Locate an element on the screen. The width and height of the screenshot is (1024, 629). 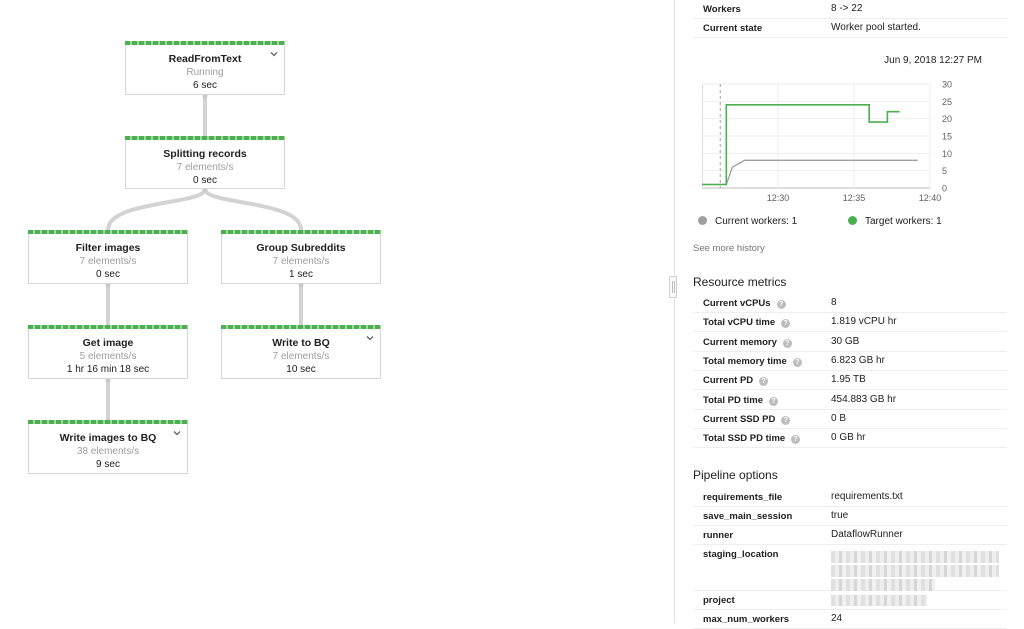
option-key: staging_location is located at coordinates (741, 554).